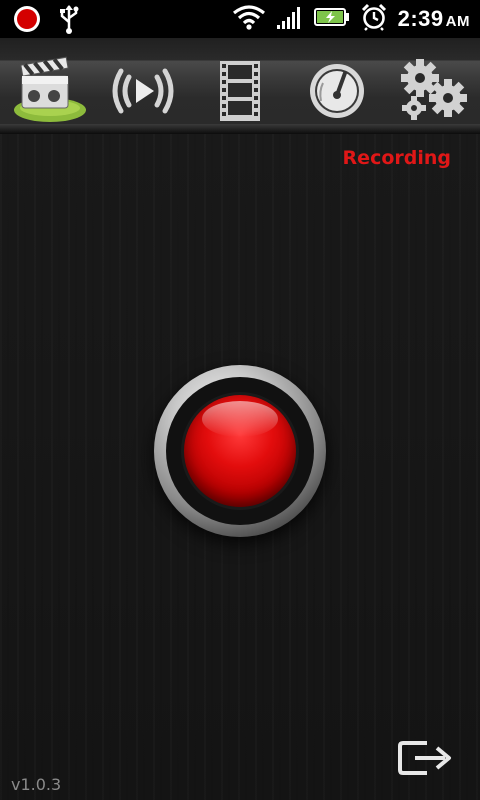 This screenshot has height=800, width=480. I want to click on battery-charging-icon, so click(331, 19).